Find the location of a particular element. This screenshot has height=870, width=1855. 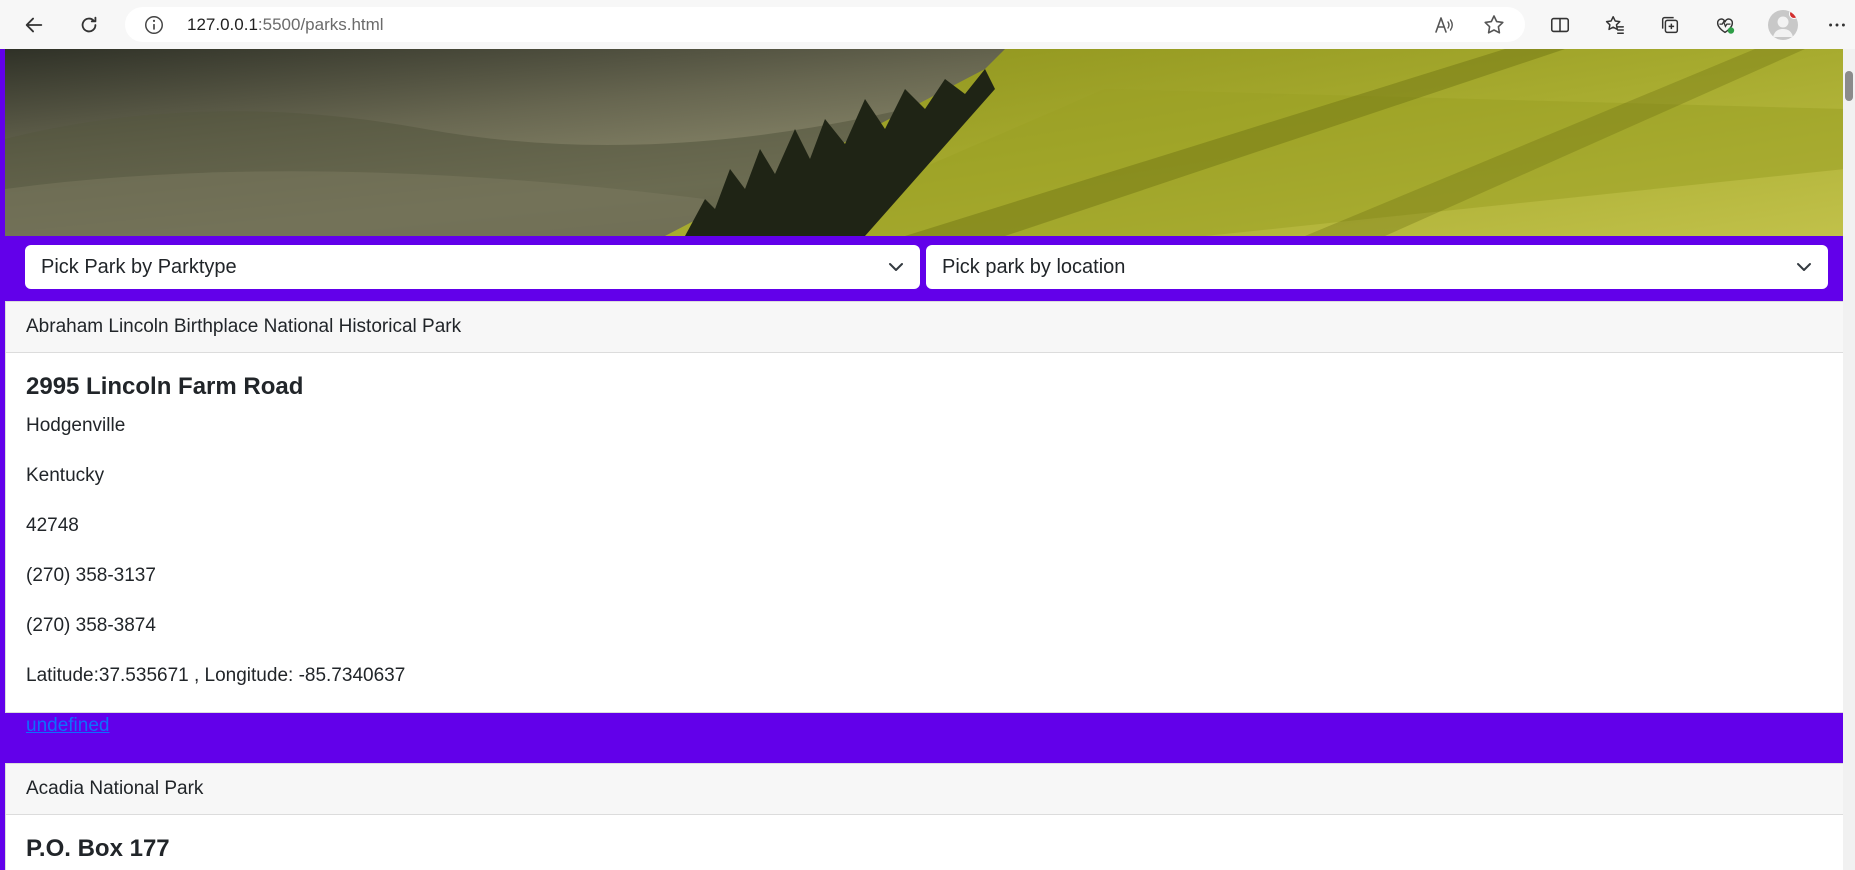

park-state: Kentucky is located at coordinates (65, 475).